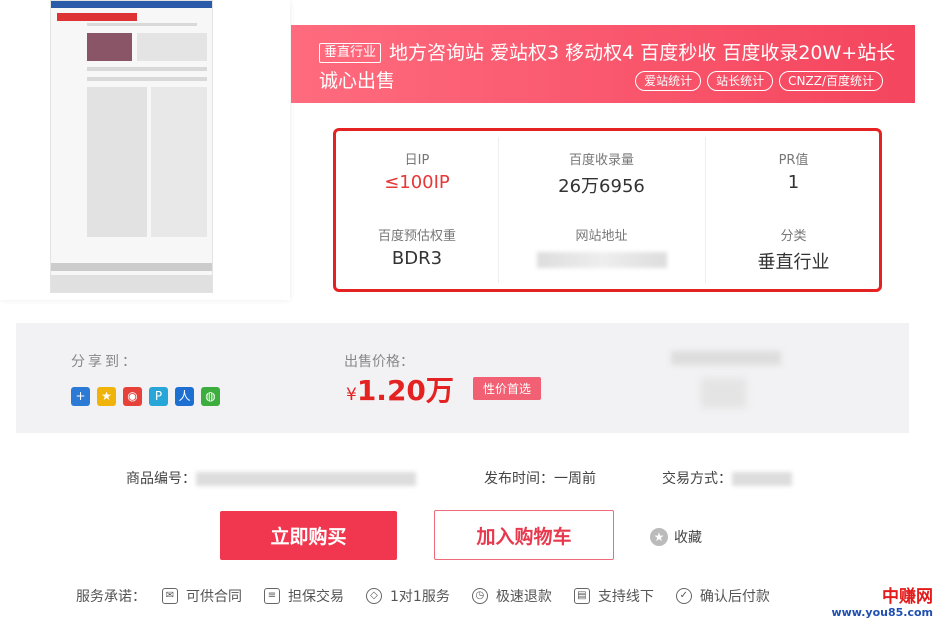  What do you see at coordinates (374, 596) in the screenshot?
I see `diamond-icon: ◇` at bounding box center [374, 596].